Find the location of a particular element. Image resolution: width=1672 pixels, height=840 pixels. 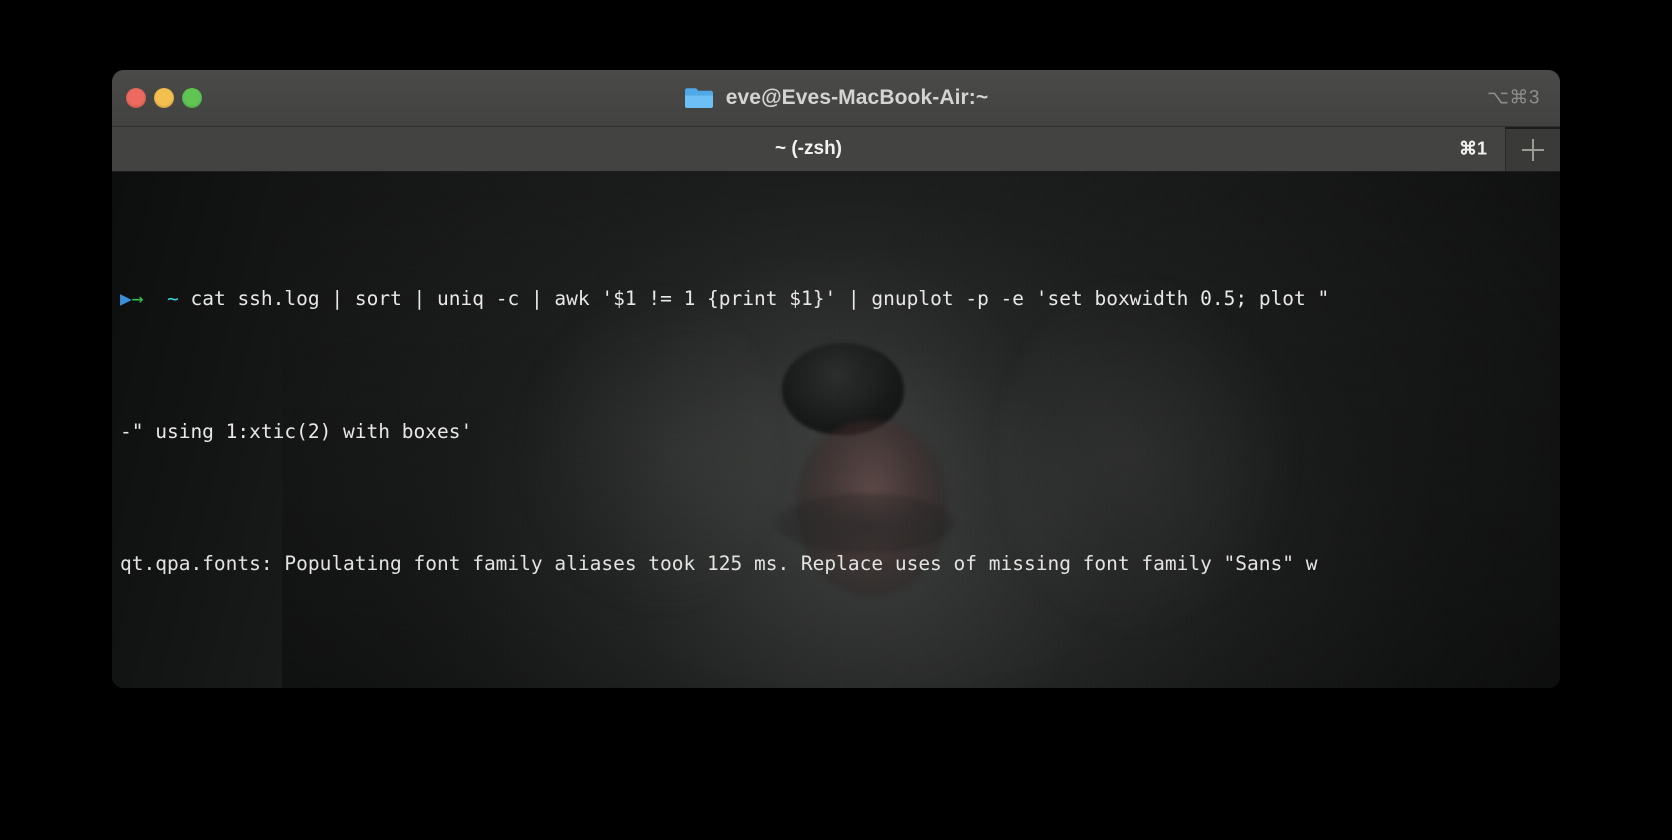

window-shortcut-label: ⌥⌘3 is located at coordinates (1513, 98).